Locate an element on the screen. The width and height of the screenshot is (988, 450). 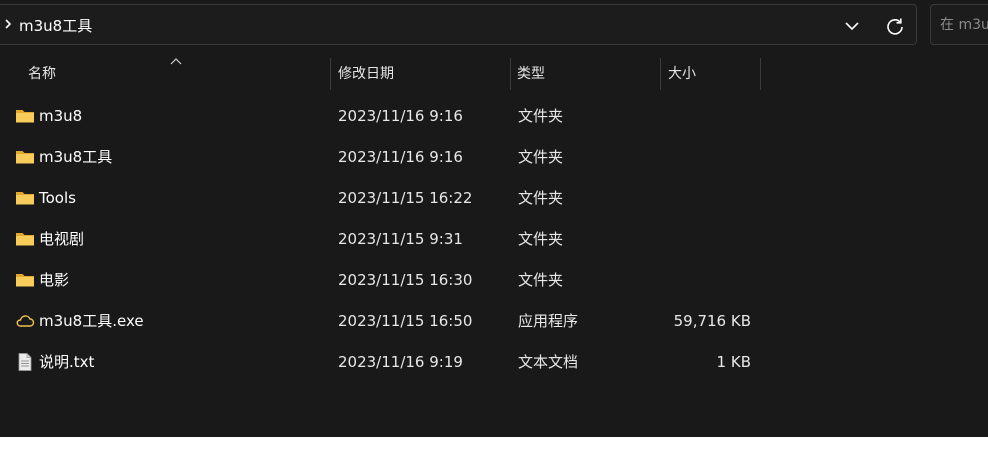
file-type: 应用程序 is located at coordinates (548, 321).